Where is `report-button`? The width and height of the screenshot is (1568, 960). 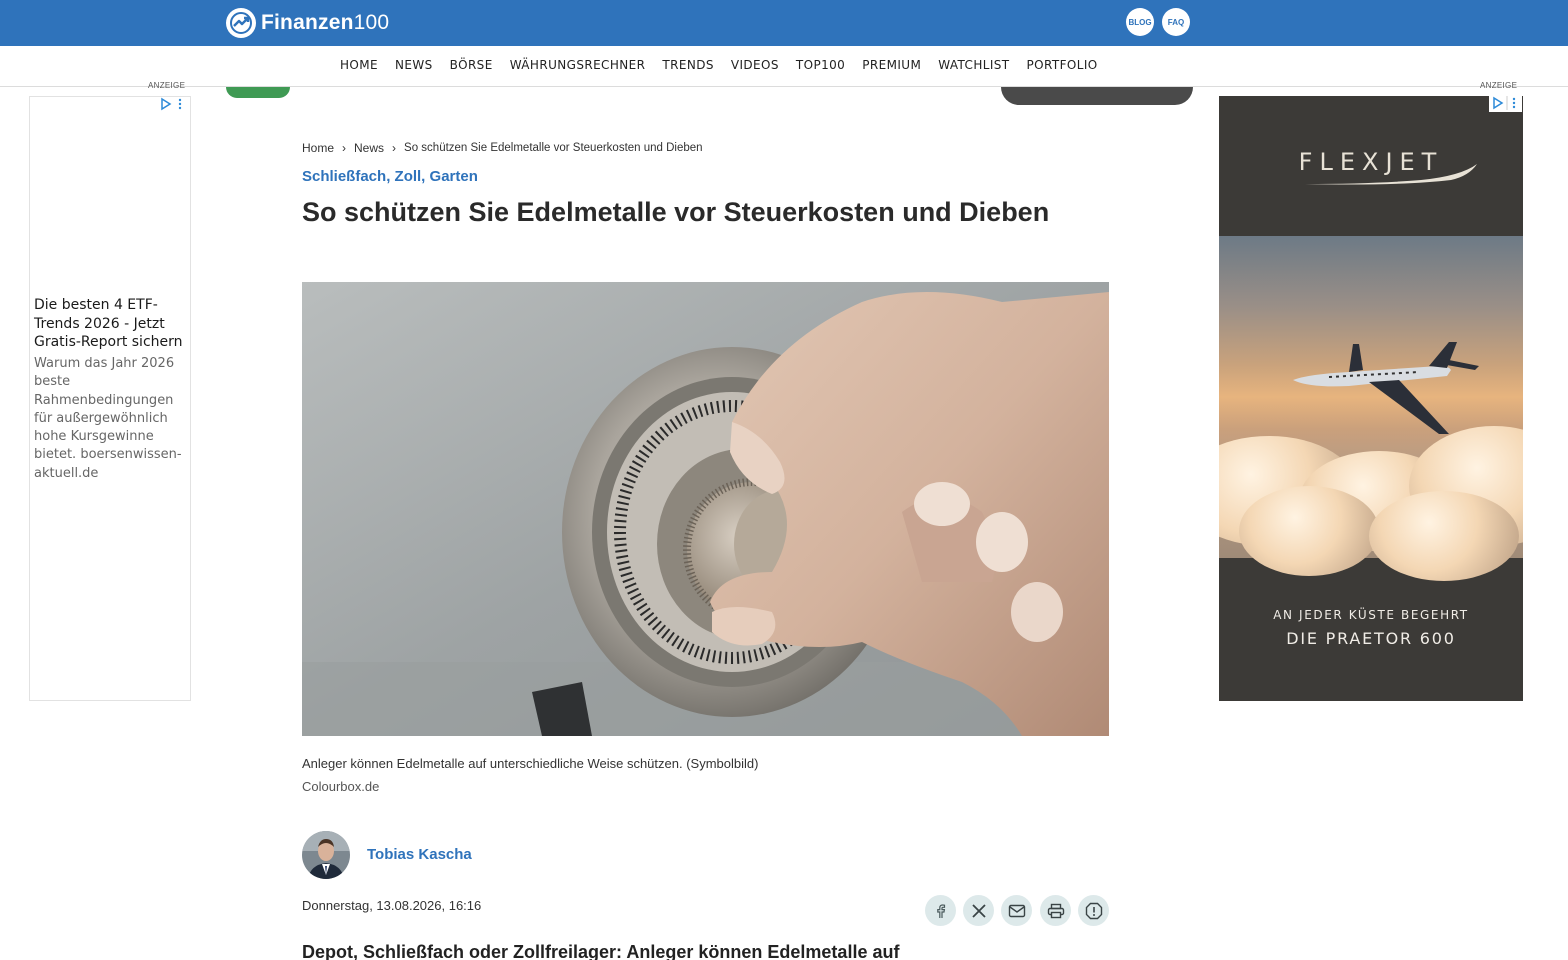
report-button is located at coordinates (1093, 910).